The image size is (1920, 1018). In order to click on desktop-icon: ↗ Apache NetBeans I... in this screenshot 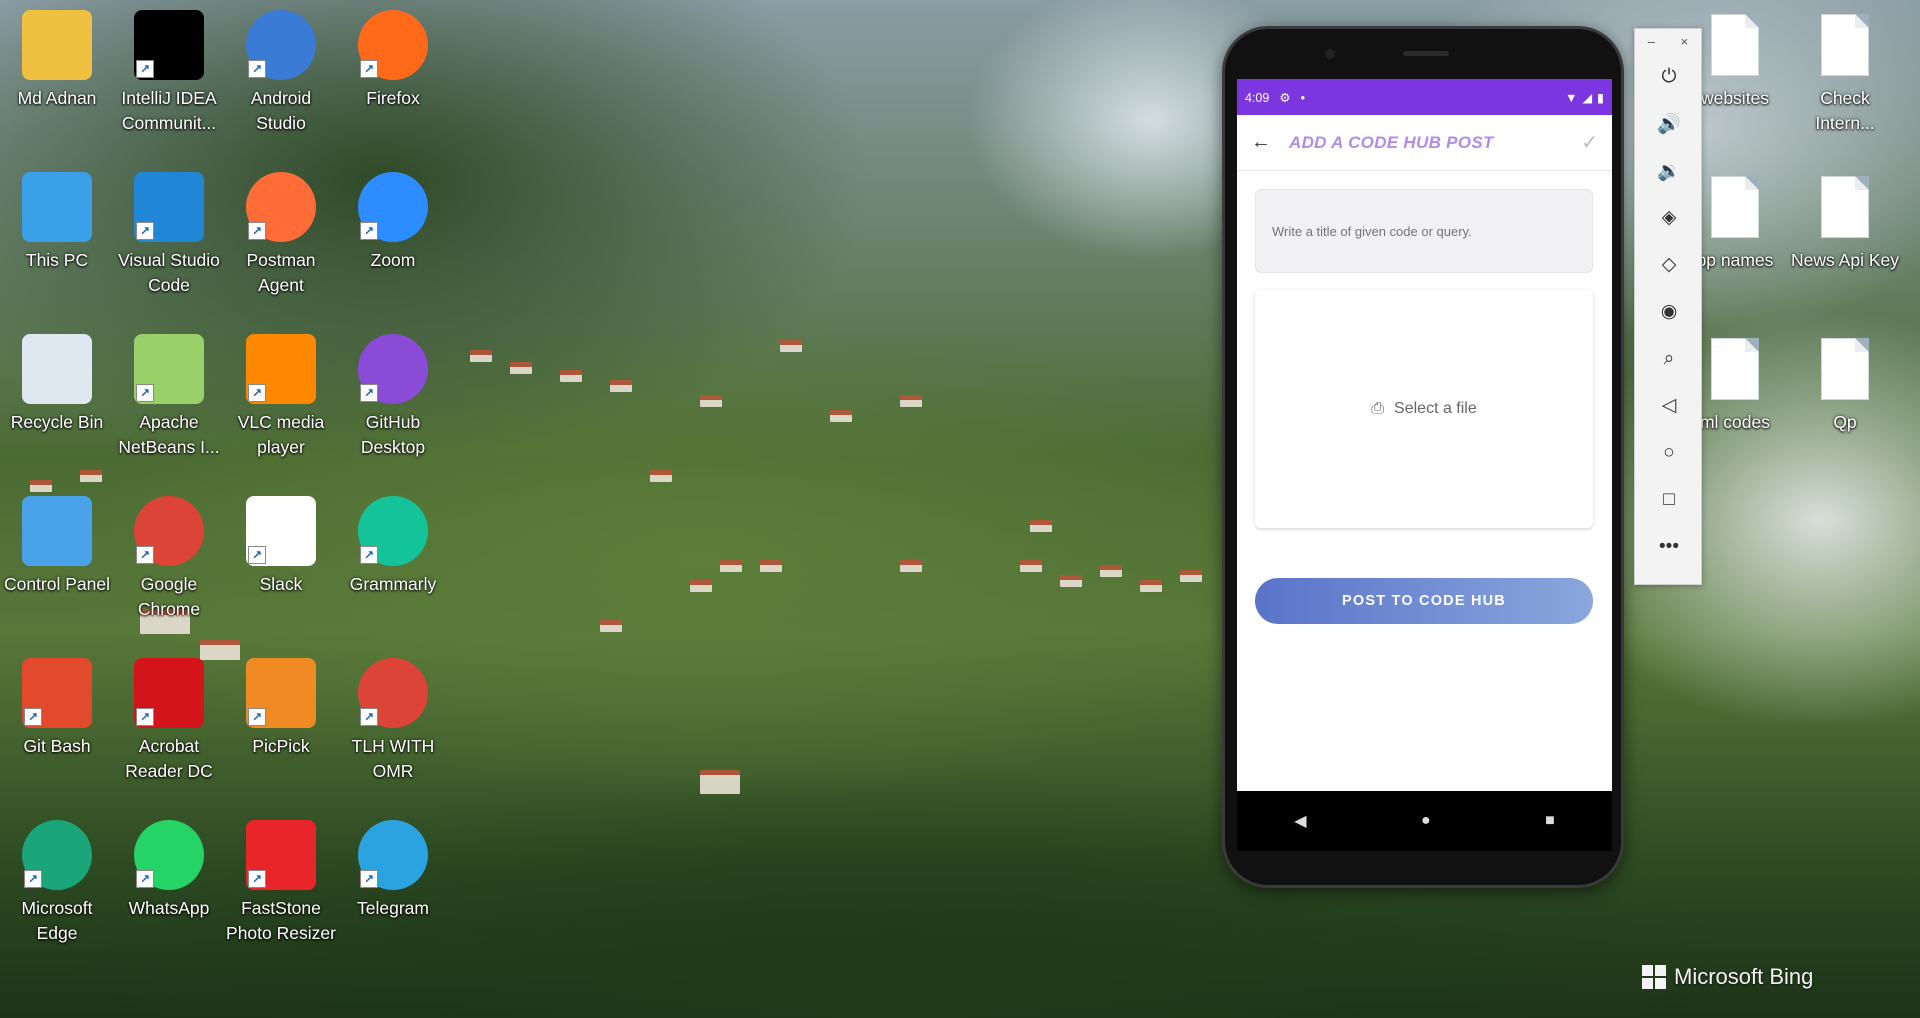, I will do `click(169, 397)`.